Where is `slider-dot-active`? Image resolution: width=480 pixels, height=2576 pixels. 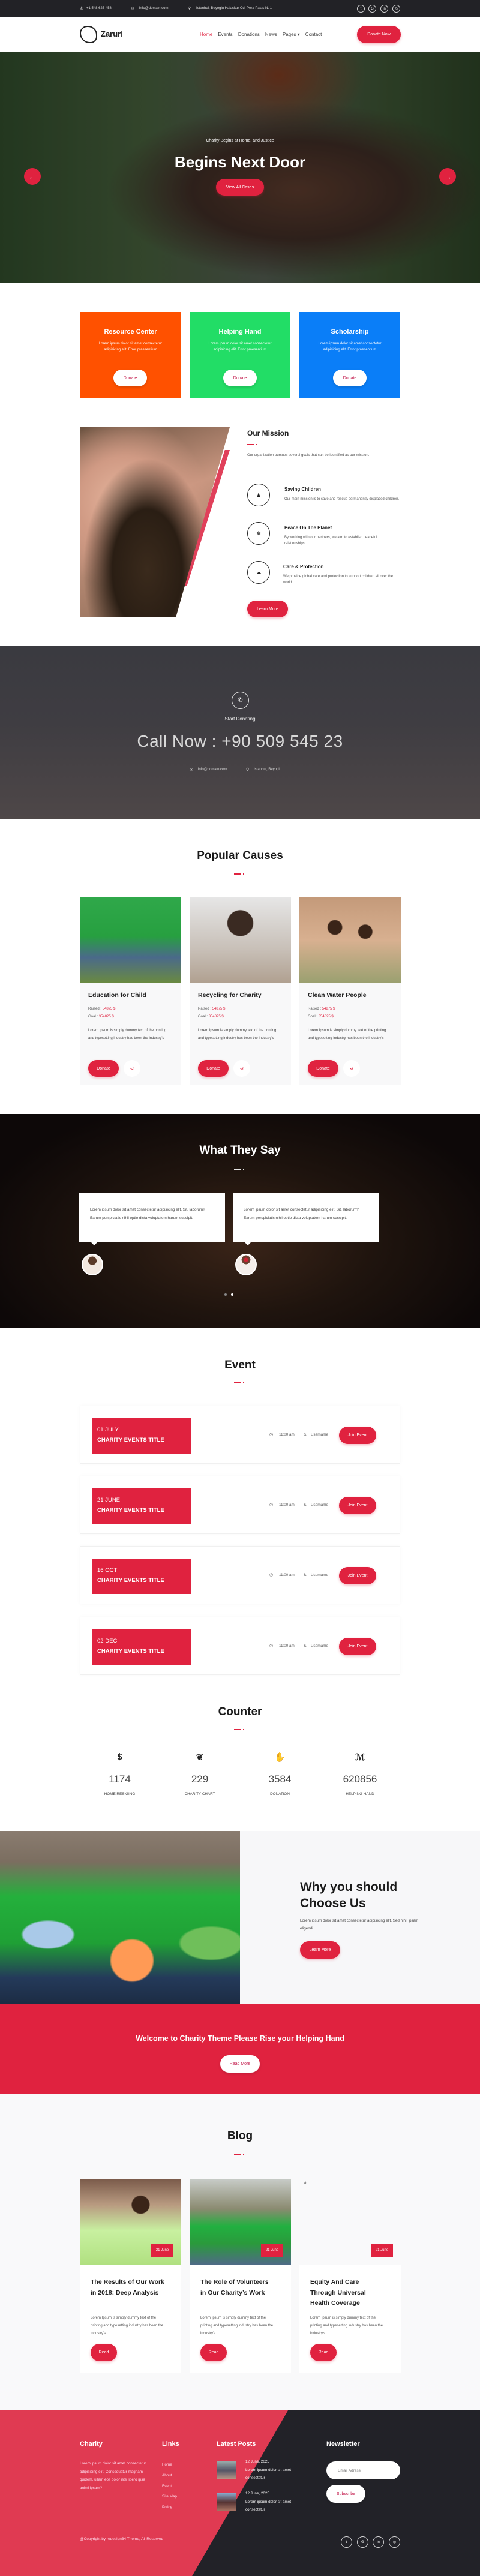
slider-dot-active is located at coordinates (232, 1295).